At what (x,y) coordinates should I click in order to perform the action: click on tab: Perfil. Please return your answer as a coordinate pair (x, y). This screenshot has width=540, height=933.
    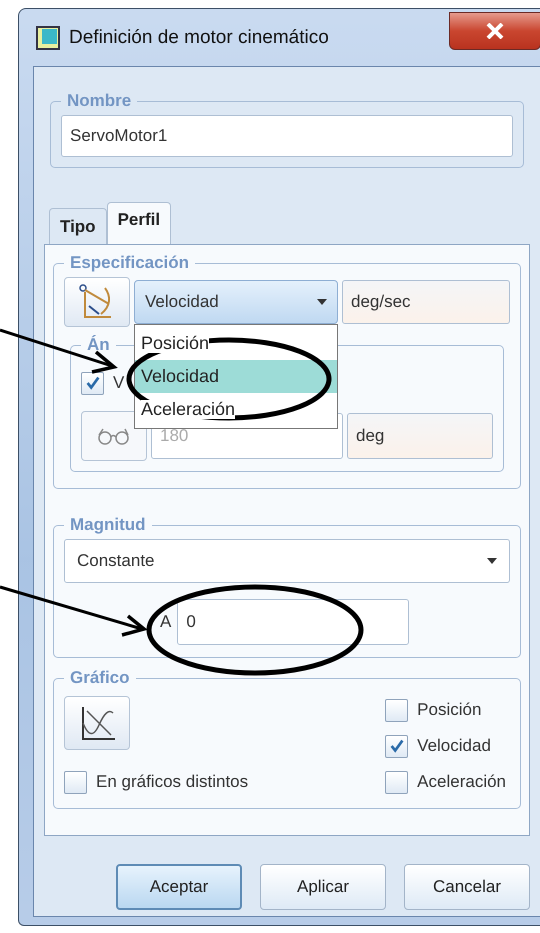
    Looking at the image, I should click on (139, 223).